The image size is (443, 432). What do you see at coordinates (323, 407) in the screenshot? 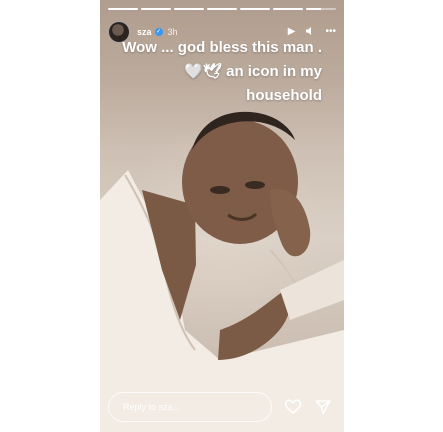
I see `send-icon` at bounding box center [323, 407].